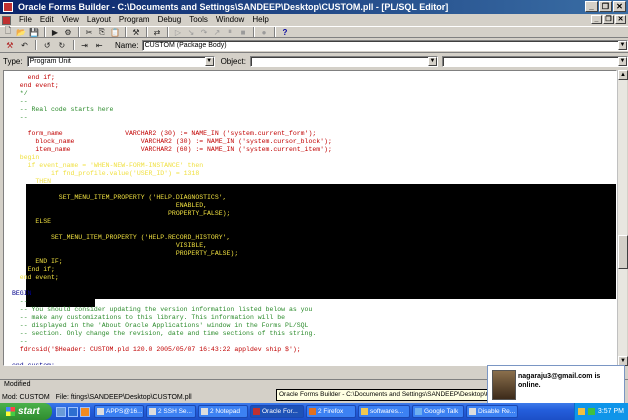  I want to click on system-tray: 3:57 PM, so click(601, 411).